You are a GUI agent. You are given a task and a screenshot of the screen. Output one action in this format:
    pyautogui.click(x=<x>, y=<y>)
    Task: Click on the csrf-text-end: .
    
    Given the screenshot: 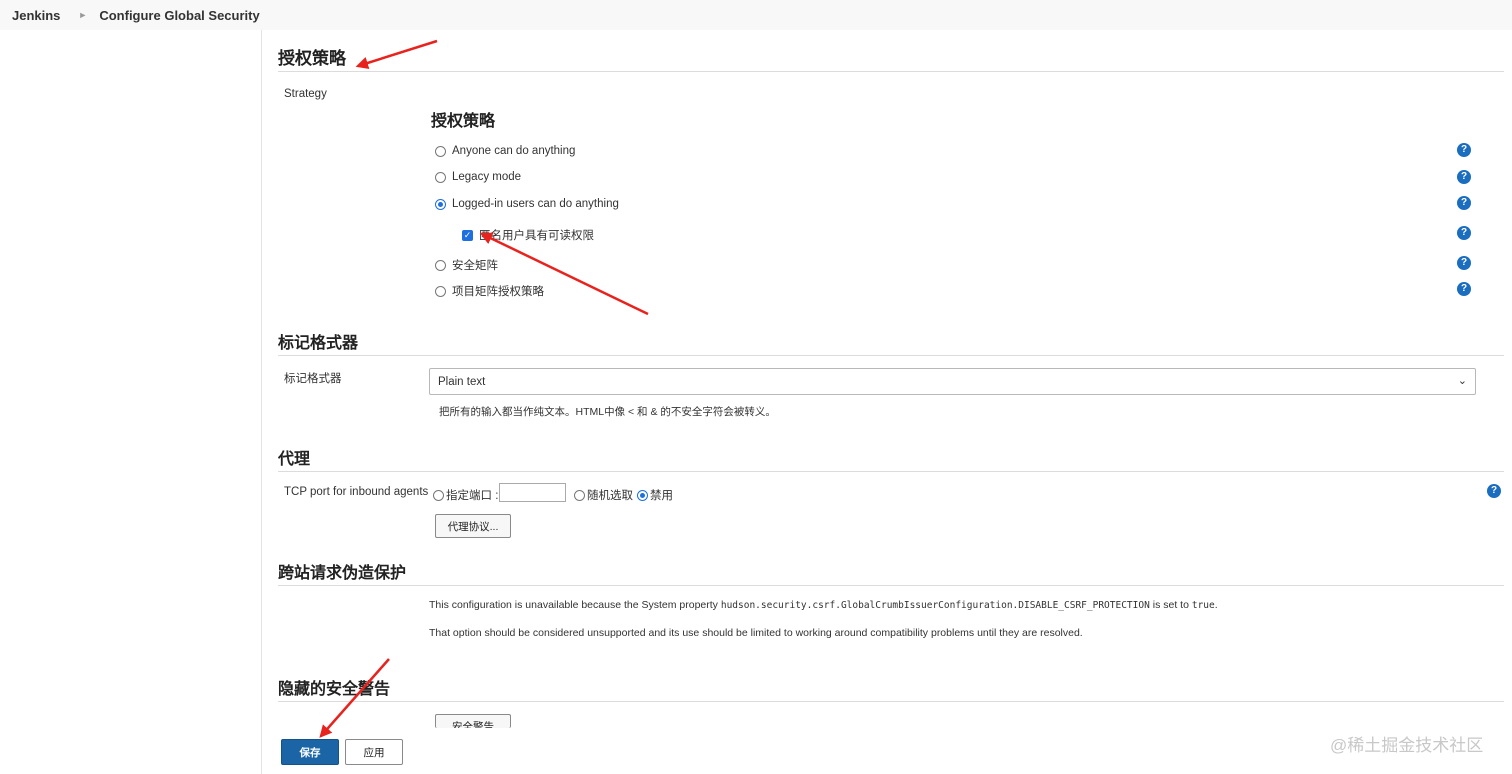 What is the action you would take?
    pyautogui.click(x=1216, y=605)
    